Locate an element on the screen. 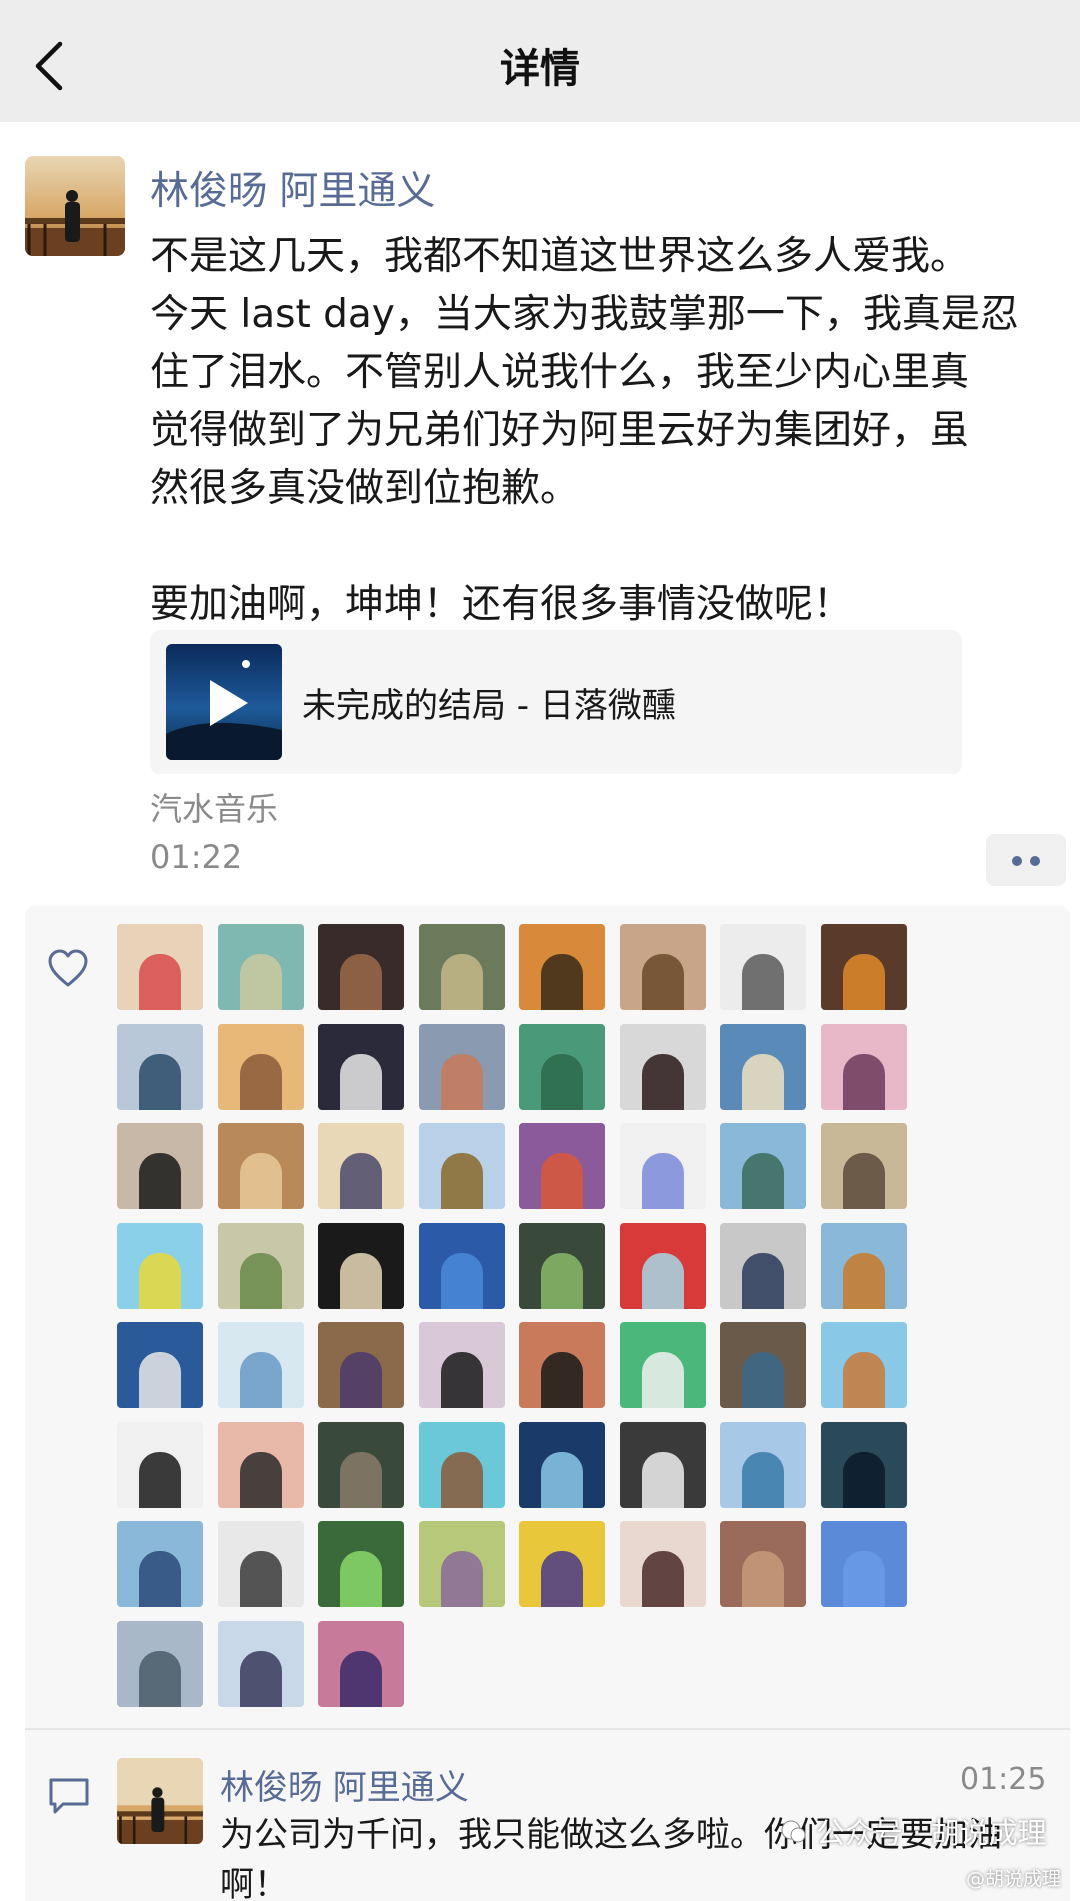  watermark-text: 公众号 · 胡说成理 is located at coordinates (931, 1833).